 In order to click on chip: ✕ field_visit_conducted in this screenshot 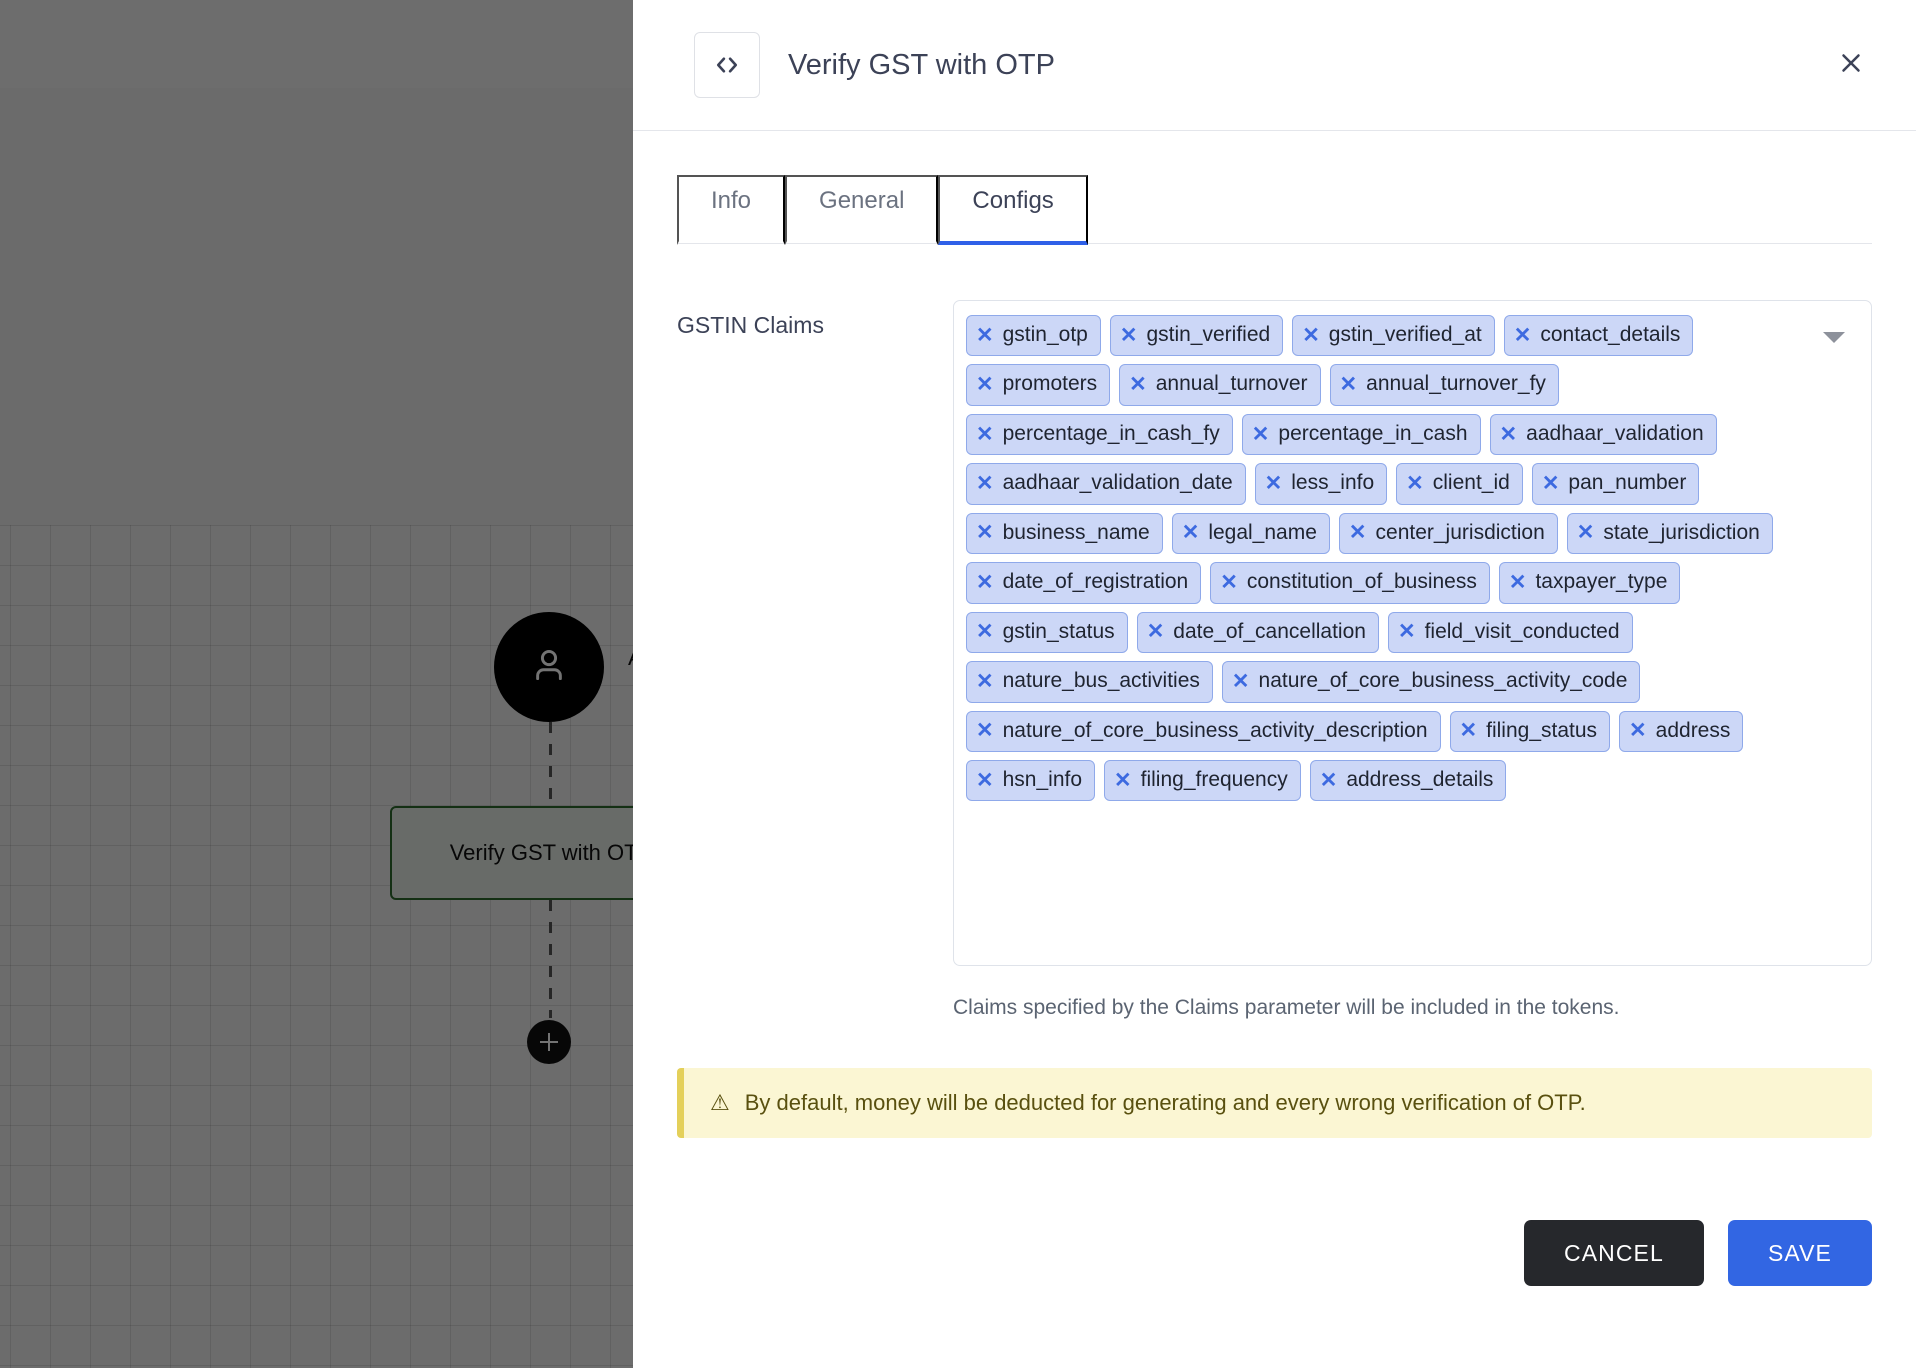, I will do `click(1510, 632)`.